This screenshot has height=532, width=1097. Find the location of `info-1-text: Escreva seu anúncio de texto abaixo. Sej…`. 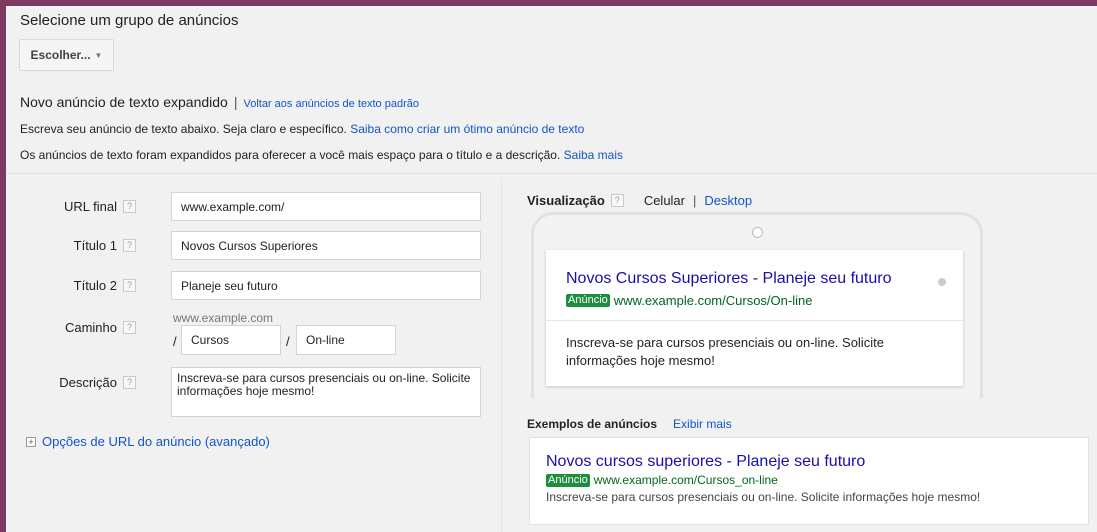

info-1-text: Escreva seu anúncio de texto abaixo. Sej… is located at coordinates (183, 129).